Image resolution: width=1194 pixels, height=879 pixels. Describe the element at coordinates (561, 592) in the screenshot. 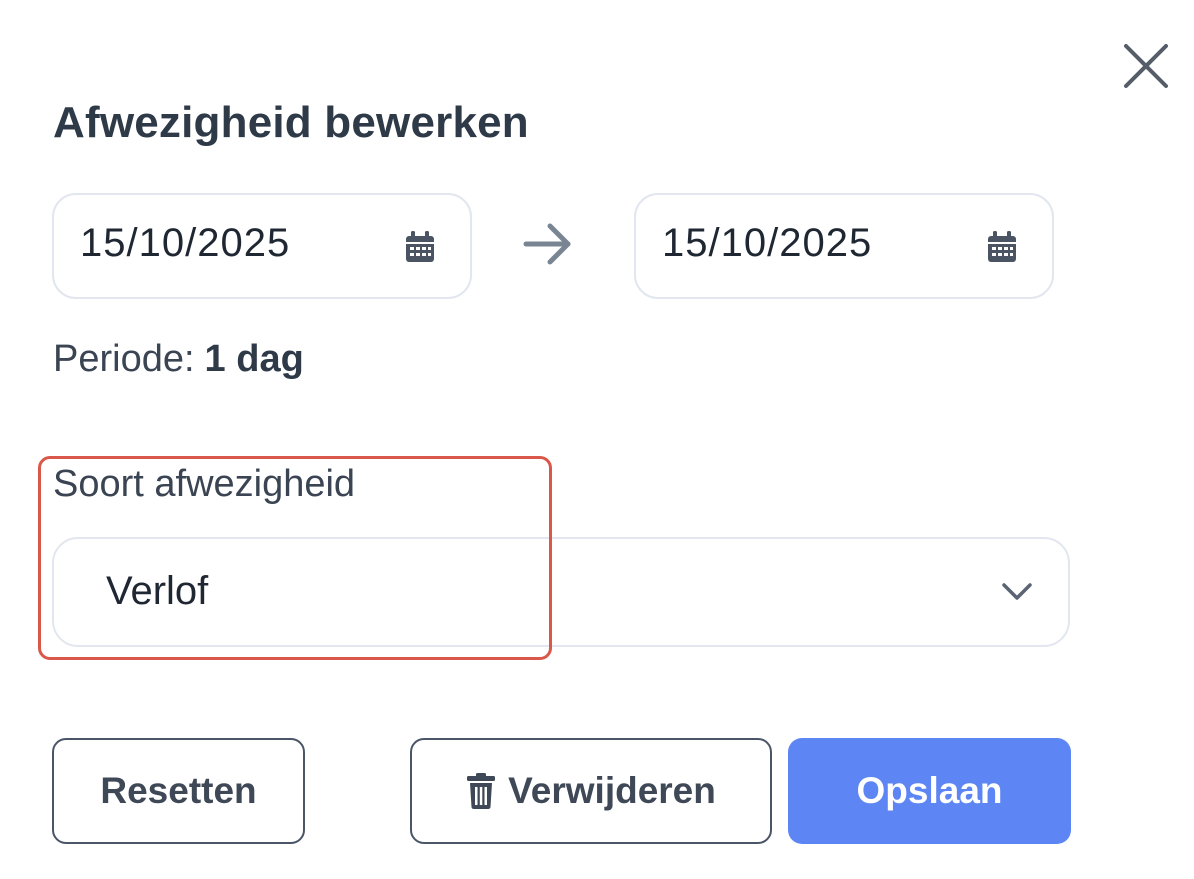

I see `absence-type-select: Verlof` at that location.